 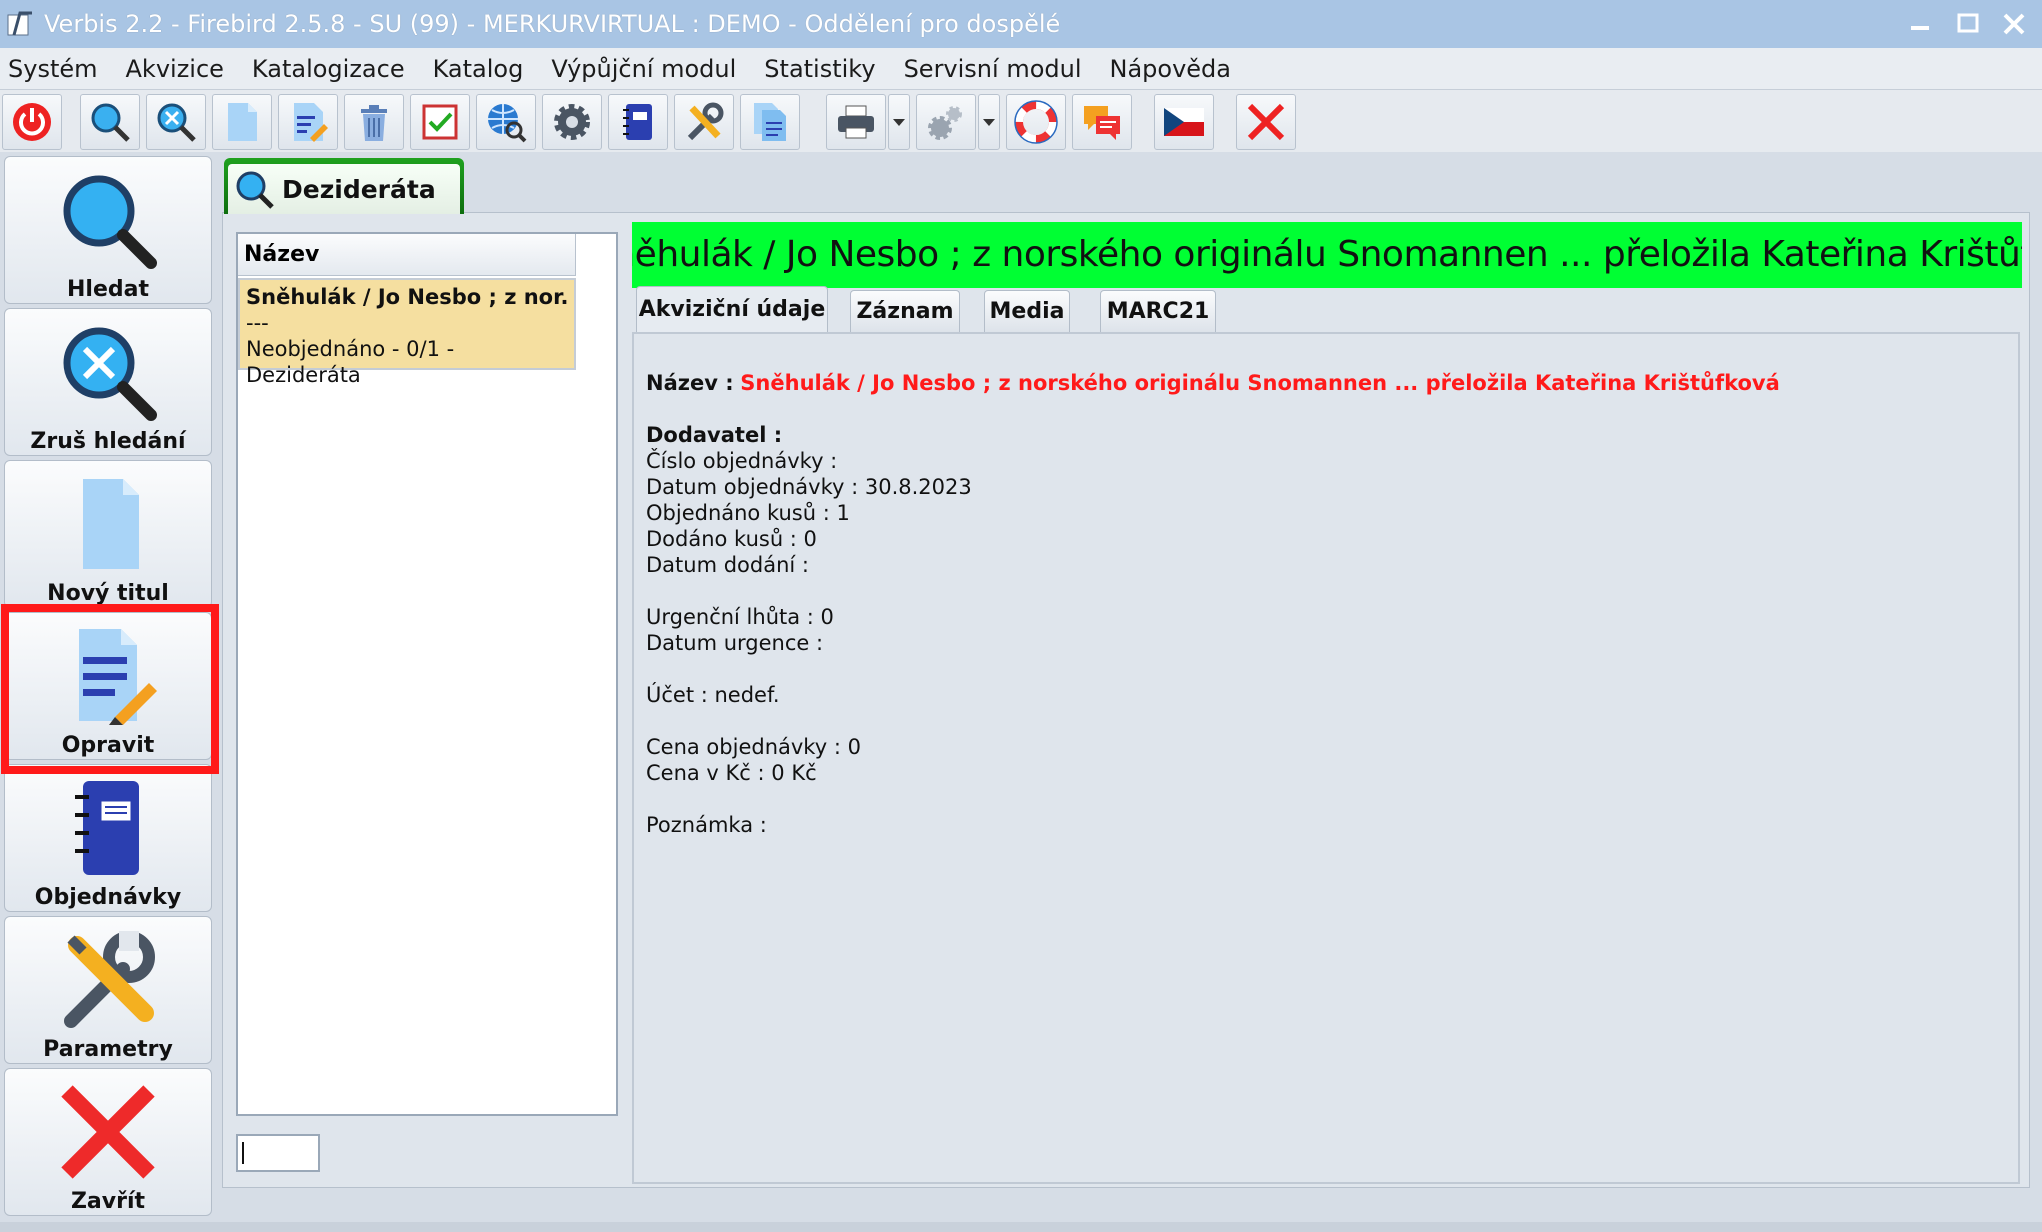 What do you see at coordinates (731, 539) in the screenshot?
I see `detail-dodano-kusu: Dodáno kusů : 0` at bounding box center [731, 539].